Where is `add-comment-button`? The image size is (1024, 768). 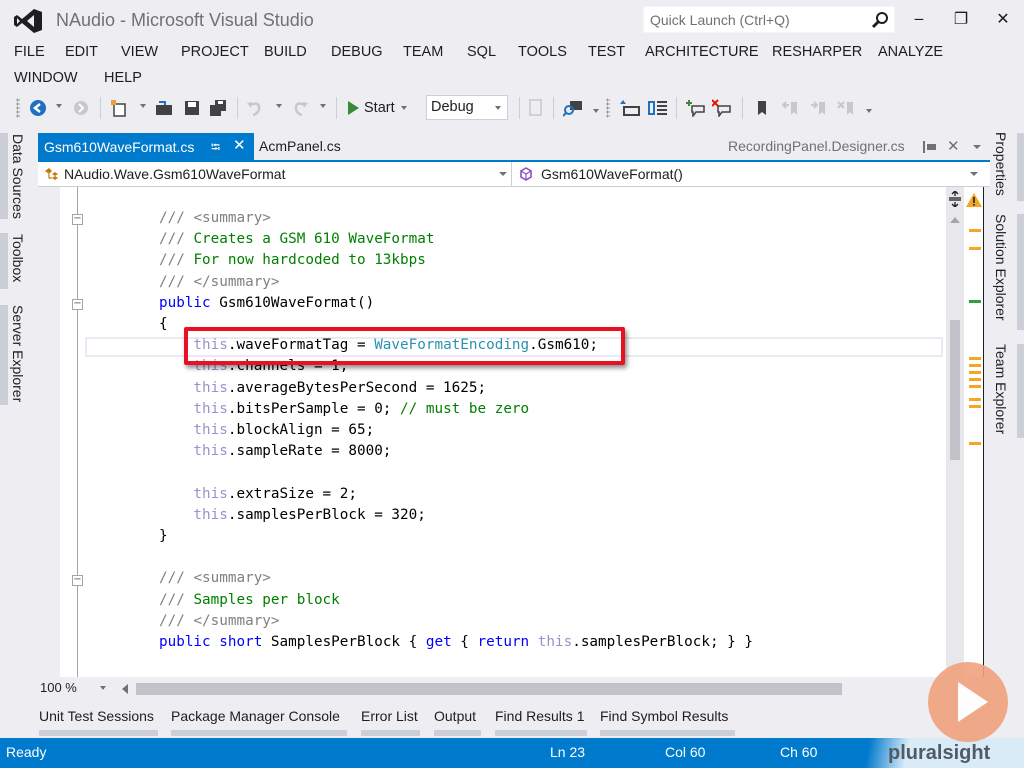 add-comment-button is located at coordinates (696, 108).